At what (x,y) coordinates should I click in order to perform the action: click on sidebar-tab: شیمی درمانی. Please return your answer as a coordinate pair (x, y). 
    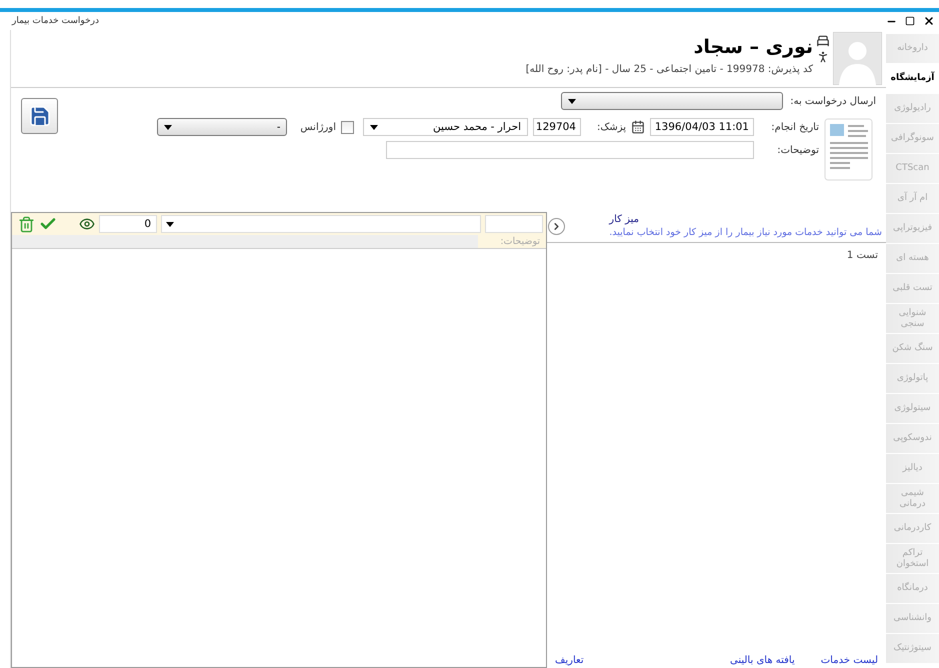
    Looking at the image, I should click on (912, 498).